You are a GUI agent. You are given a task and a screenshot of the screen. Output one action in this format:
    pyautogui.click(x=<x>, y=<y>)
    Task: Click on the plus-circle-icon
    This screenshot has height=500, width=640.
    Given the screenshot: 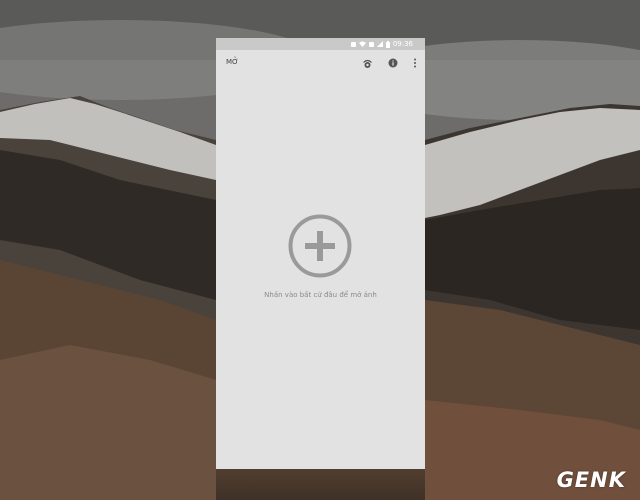 What is the action you would take?
    pyautogui.click(x=320, y=246)
    